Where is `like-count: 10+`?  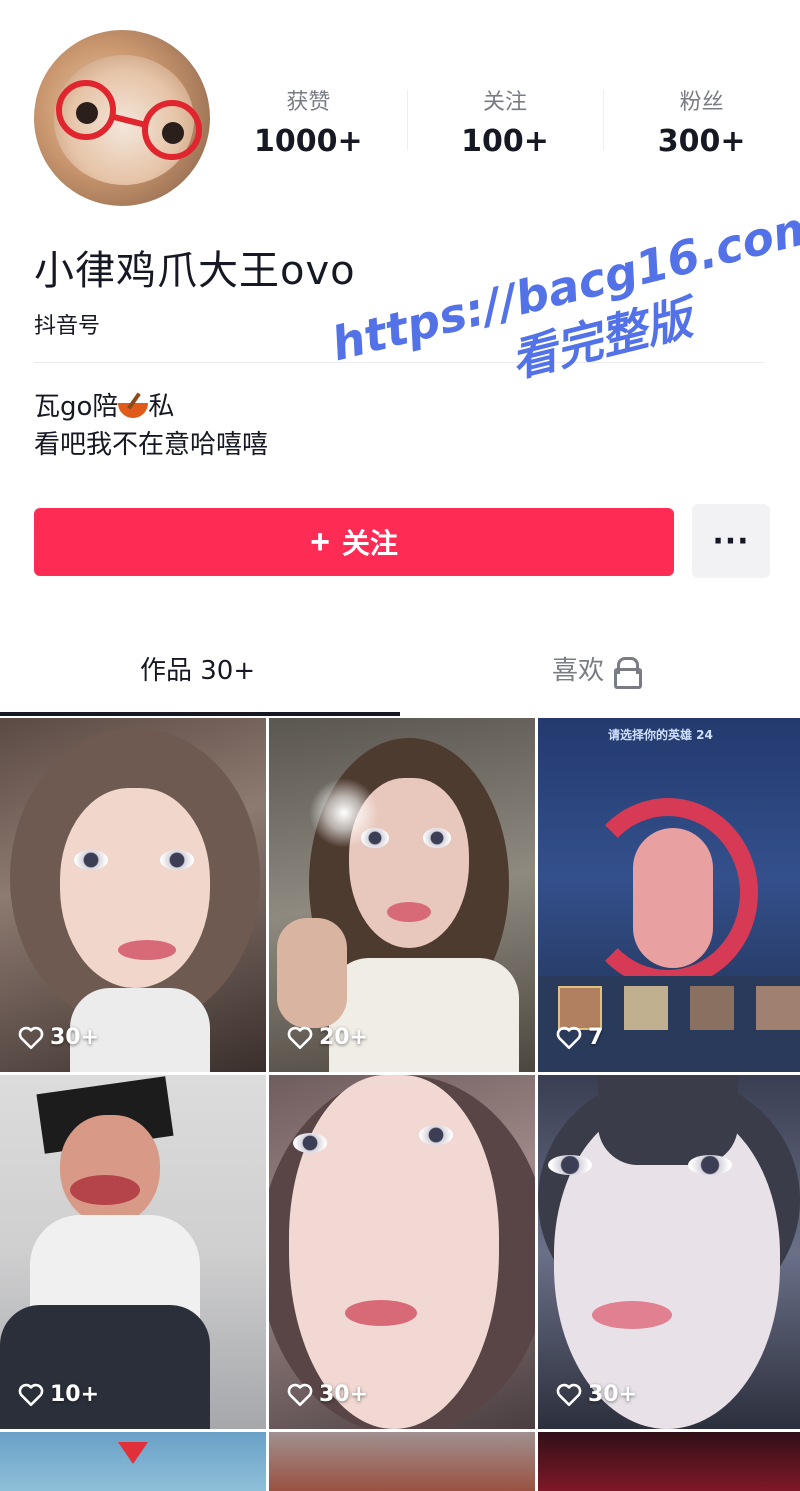
like-count: 10+ is located at coordinates (75, 1394).